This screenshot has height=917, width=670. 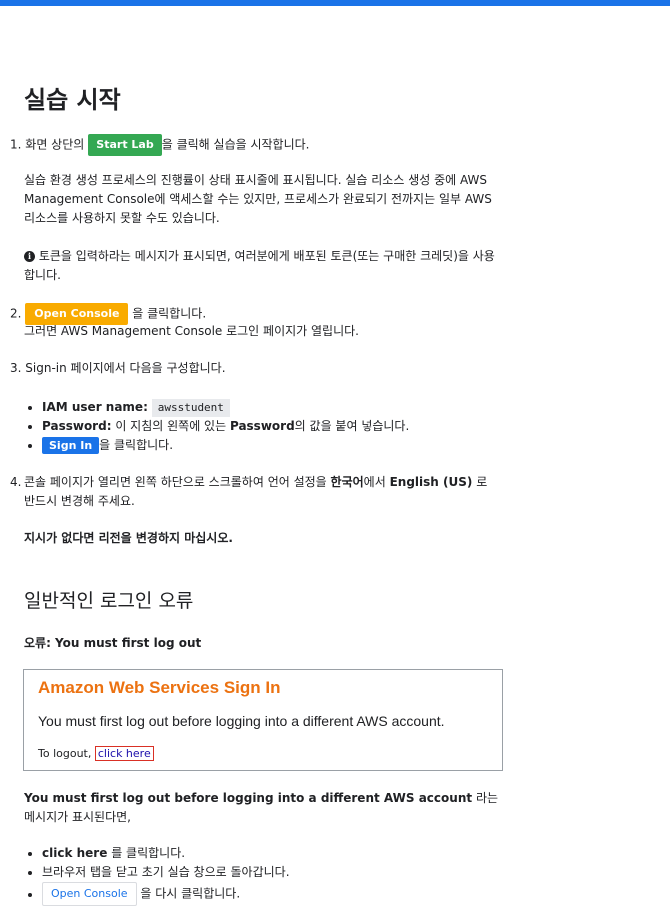 What do you see at coordinates (148, 853) in the screenshot?
I see `bullet-1-rest: 를 클릭합니다.` at bounding box center [148, 853].